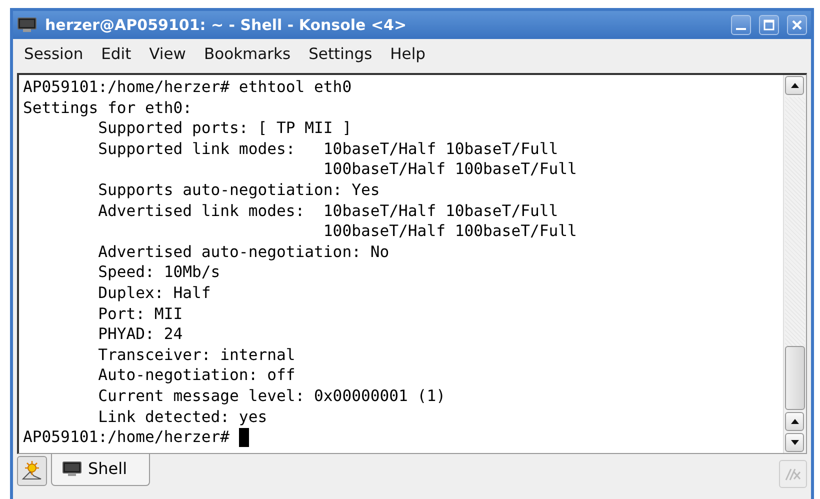 The image size is (820, 499). I want to click on terminal-icon, so click(72, 468).